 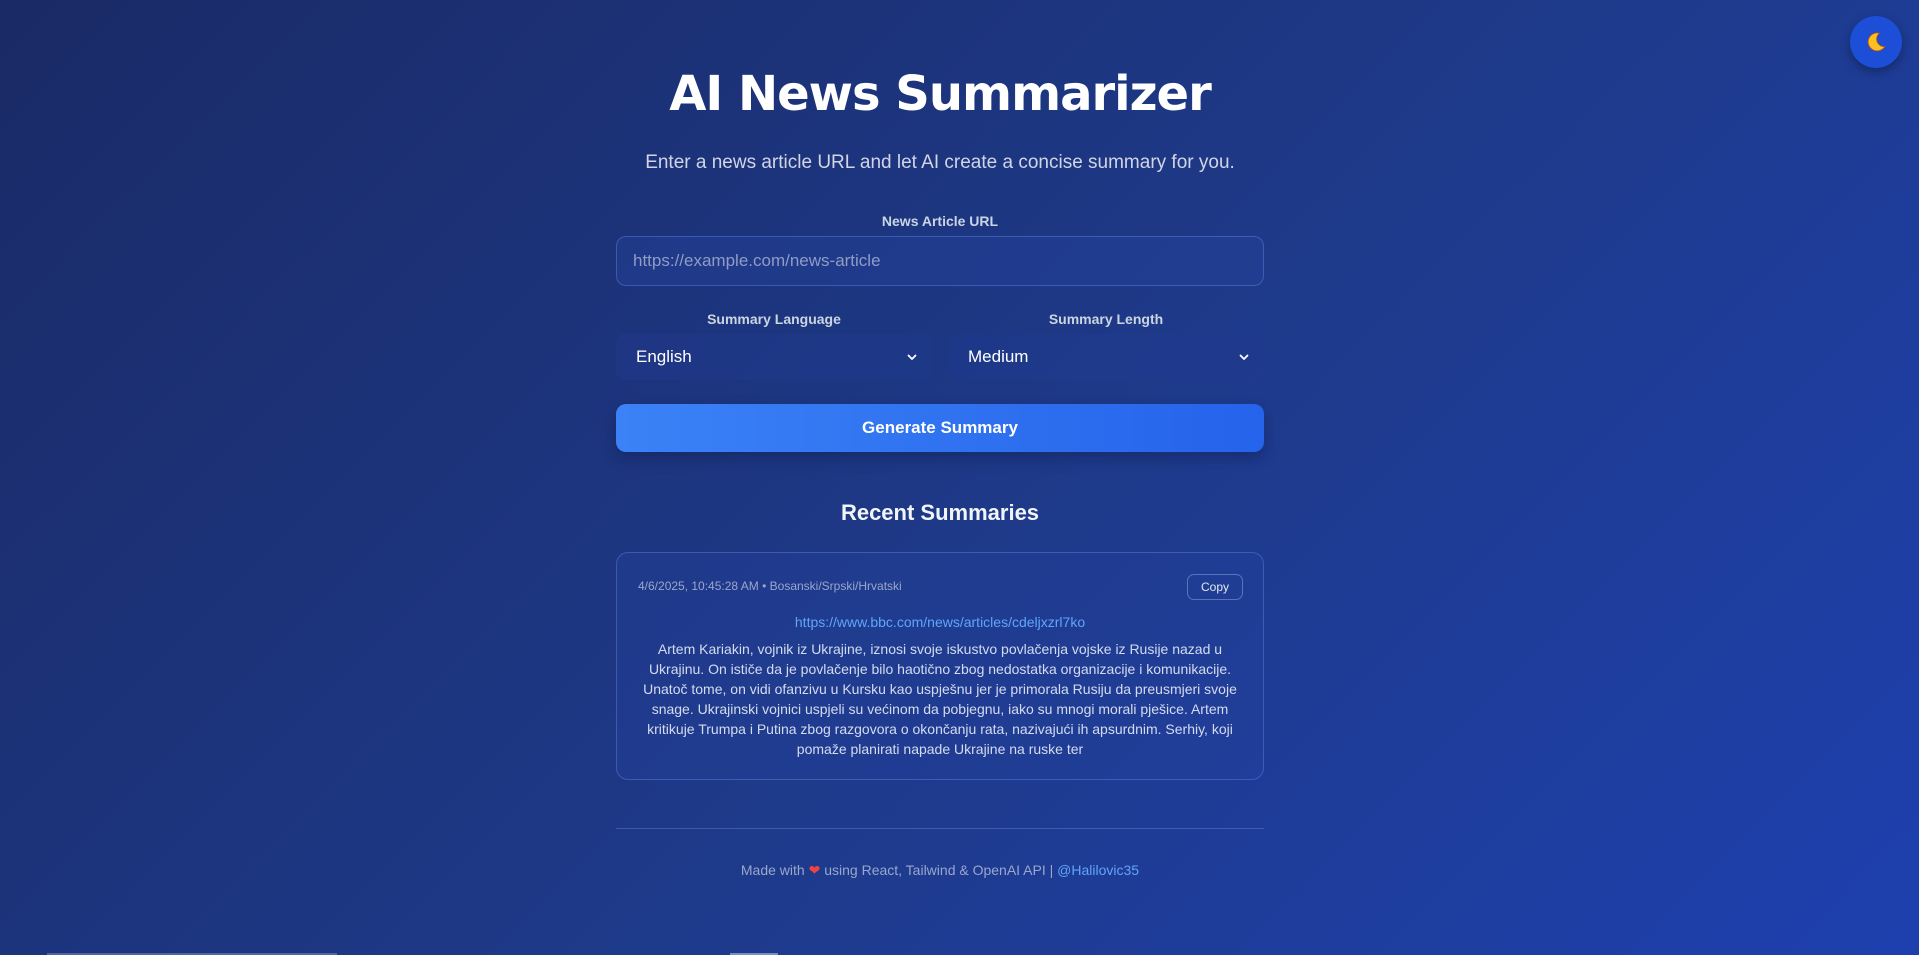 I want to click on page-title: AI News Summarizer, so click(x=940, y=94).